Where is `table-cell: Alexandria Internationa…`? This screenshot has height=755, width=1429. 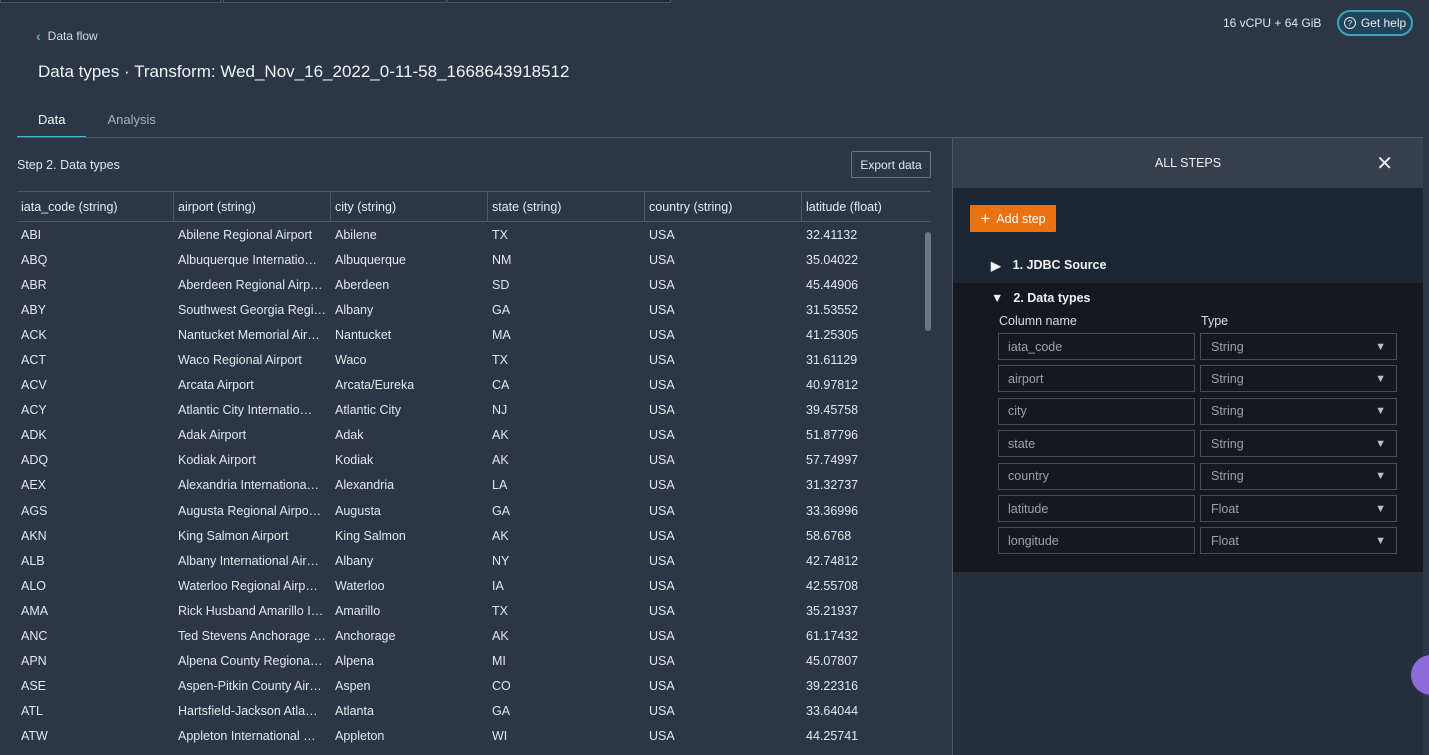
table-cell: Alexandria Internationa… is located at coordinates (249, 485).